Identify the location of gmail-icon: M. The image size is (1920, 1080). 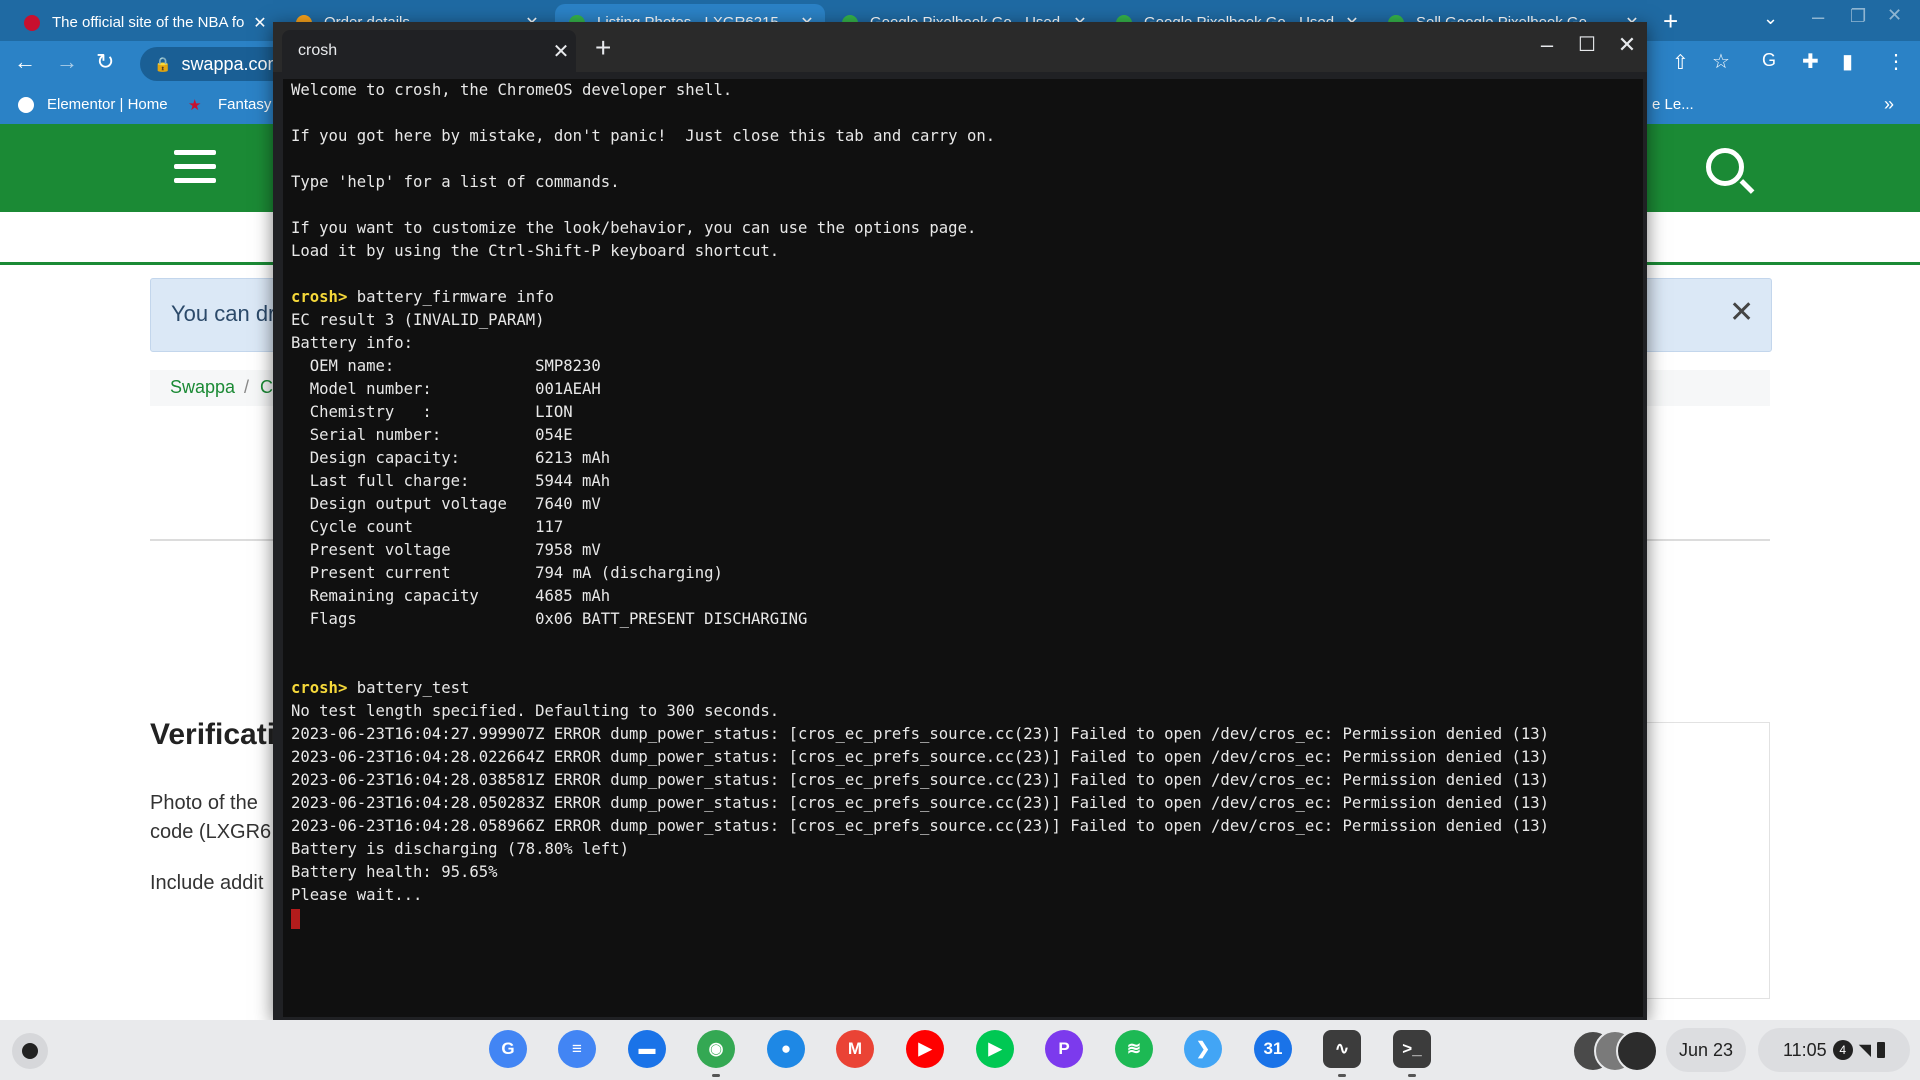
(855, 1049).